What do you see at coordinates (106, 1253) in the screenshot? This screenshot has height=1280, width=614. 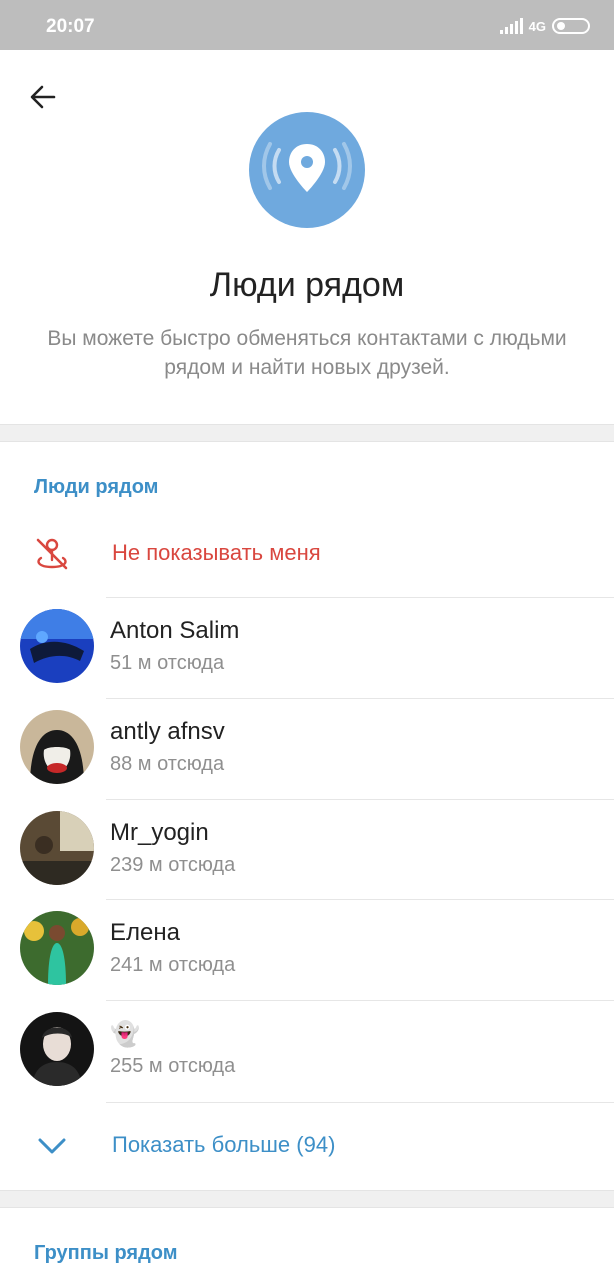 I see `section-title-groups: Группы рядом` at bounding box center [106, 1253].